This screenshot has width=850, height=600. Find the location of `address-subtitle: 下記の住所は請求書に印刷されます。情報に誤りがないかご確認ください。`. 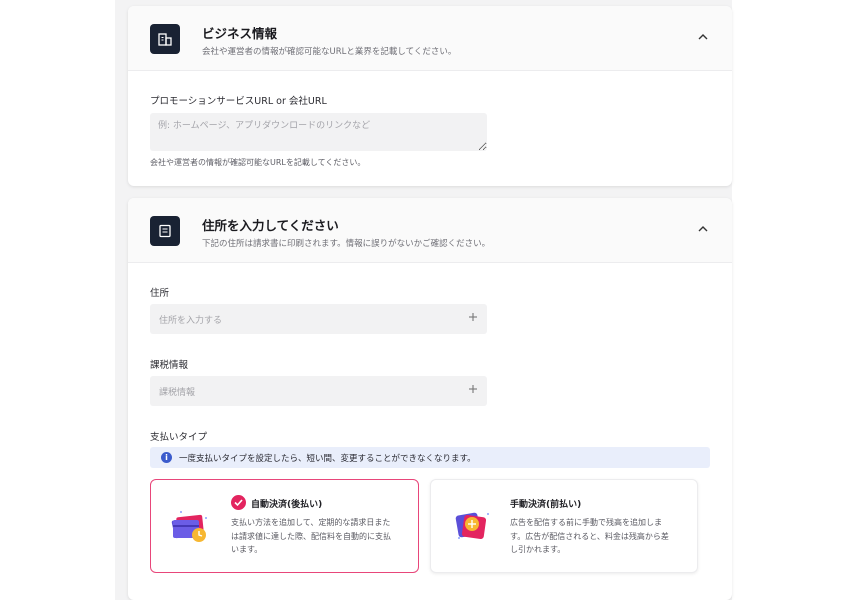

address-subtitle: 下記の住所は請求書に印刷されます。情報に誤りがないかご確認ください。 is located at coordinates (346, 244).